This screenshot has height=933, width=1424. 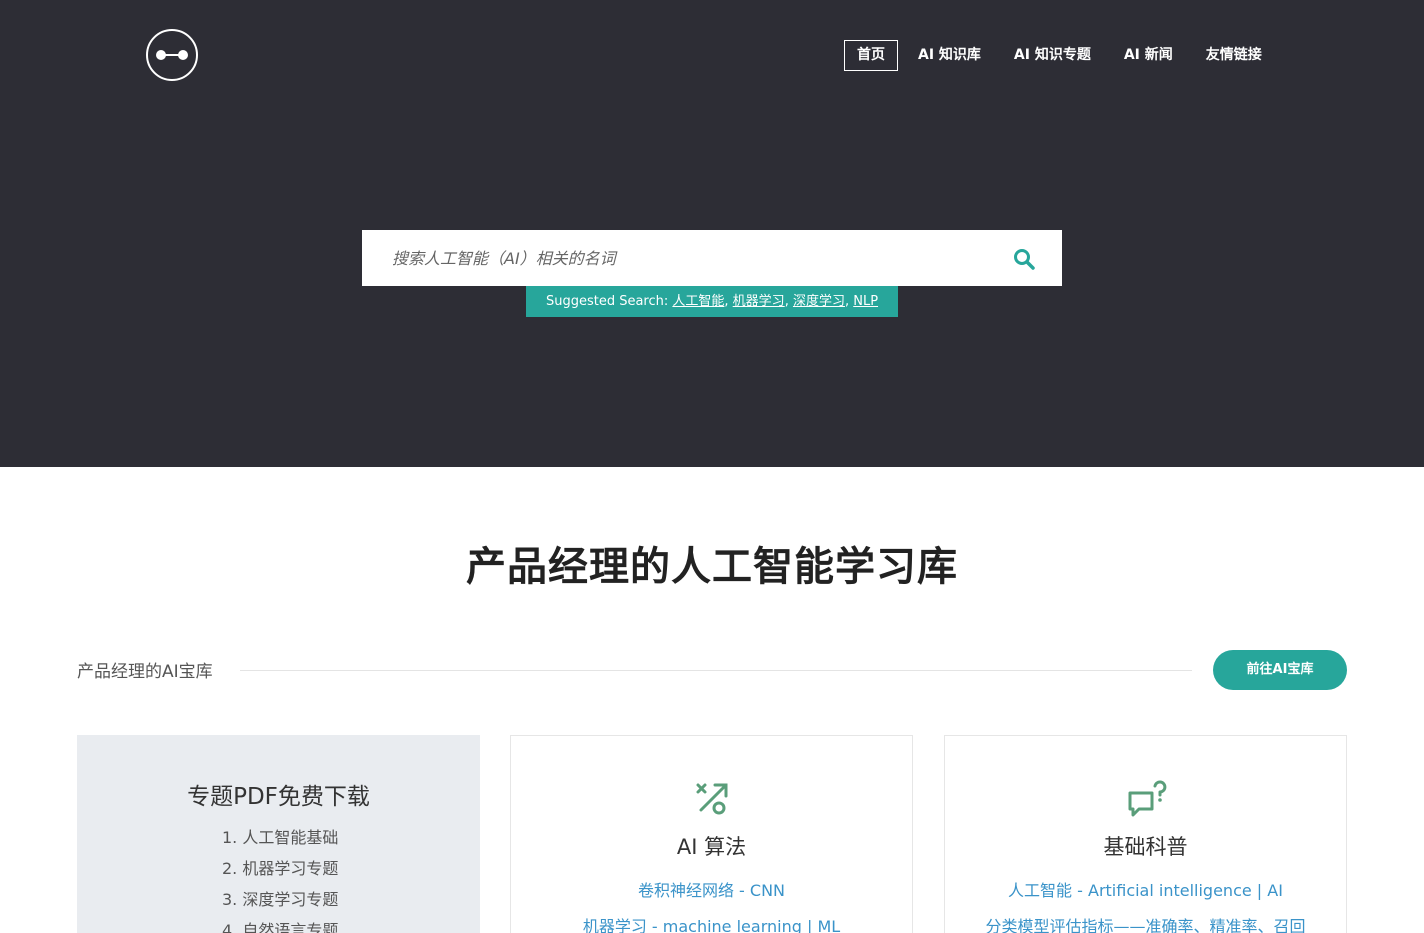 I want to click on main-nav: 首页 AI 知识库 AI 知识专题 AI 新闻 友情链接, so click(x=1063, y=55).